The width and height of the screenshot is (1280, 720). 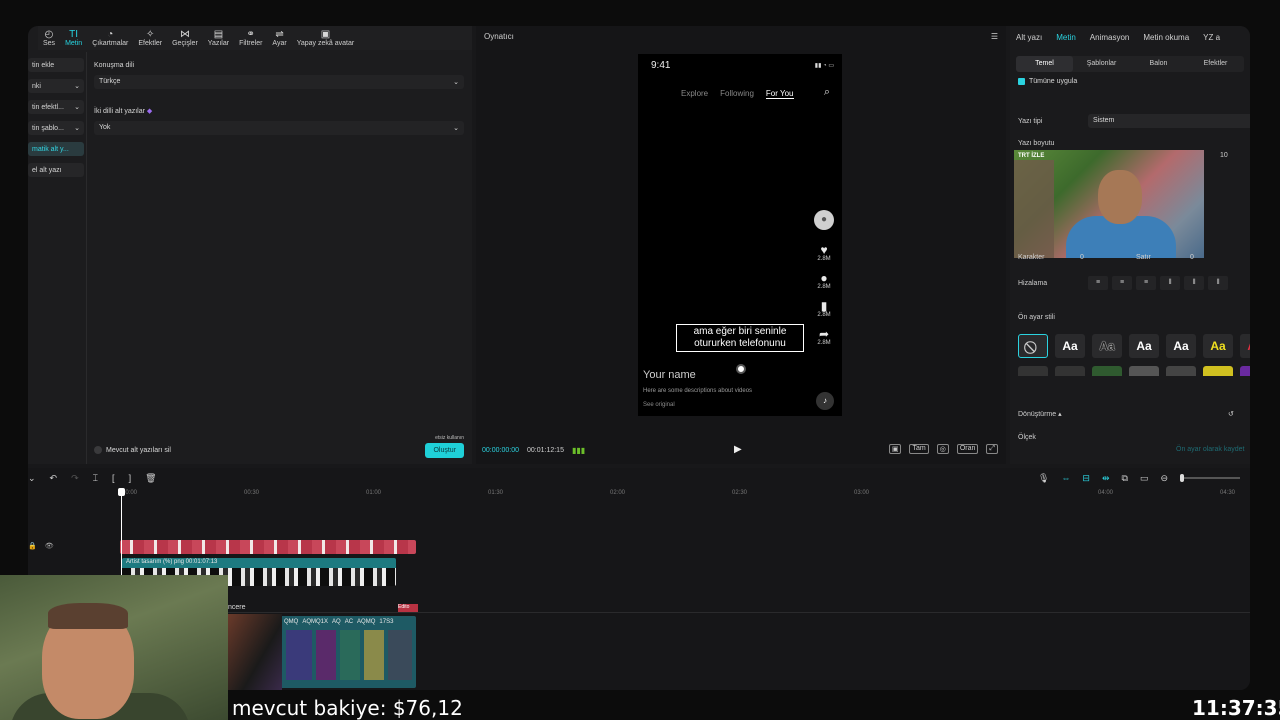 I want to click on eye-icon: 👁, so click(x=49, y=546).